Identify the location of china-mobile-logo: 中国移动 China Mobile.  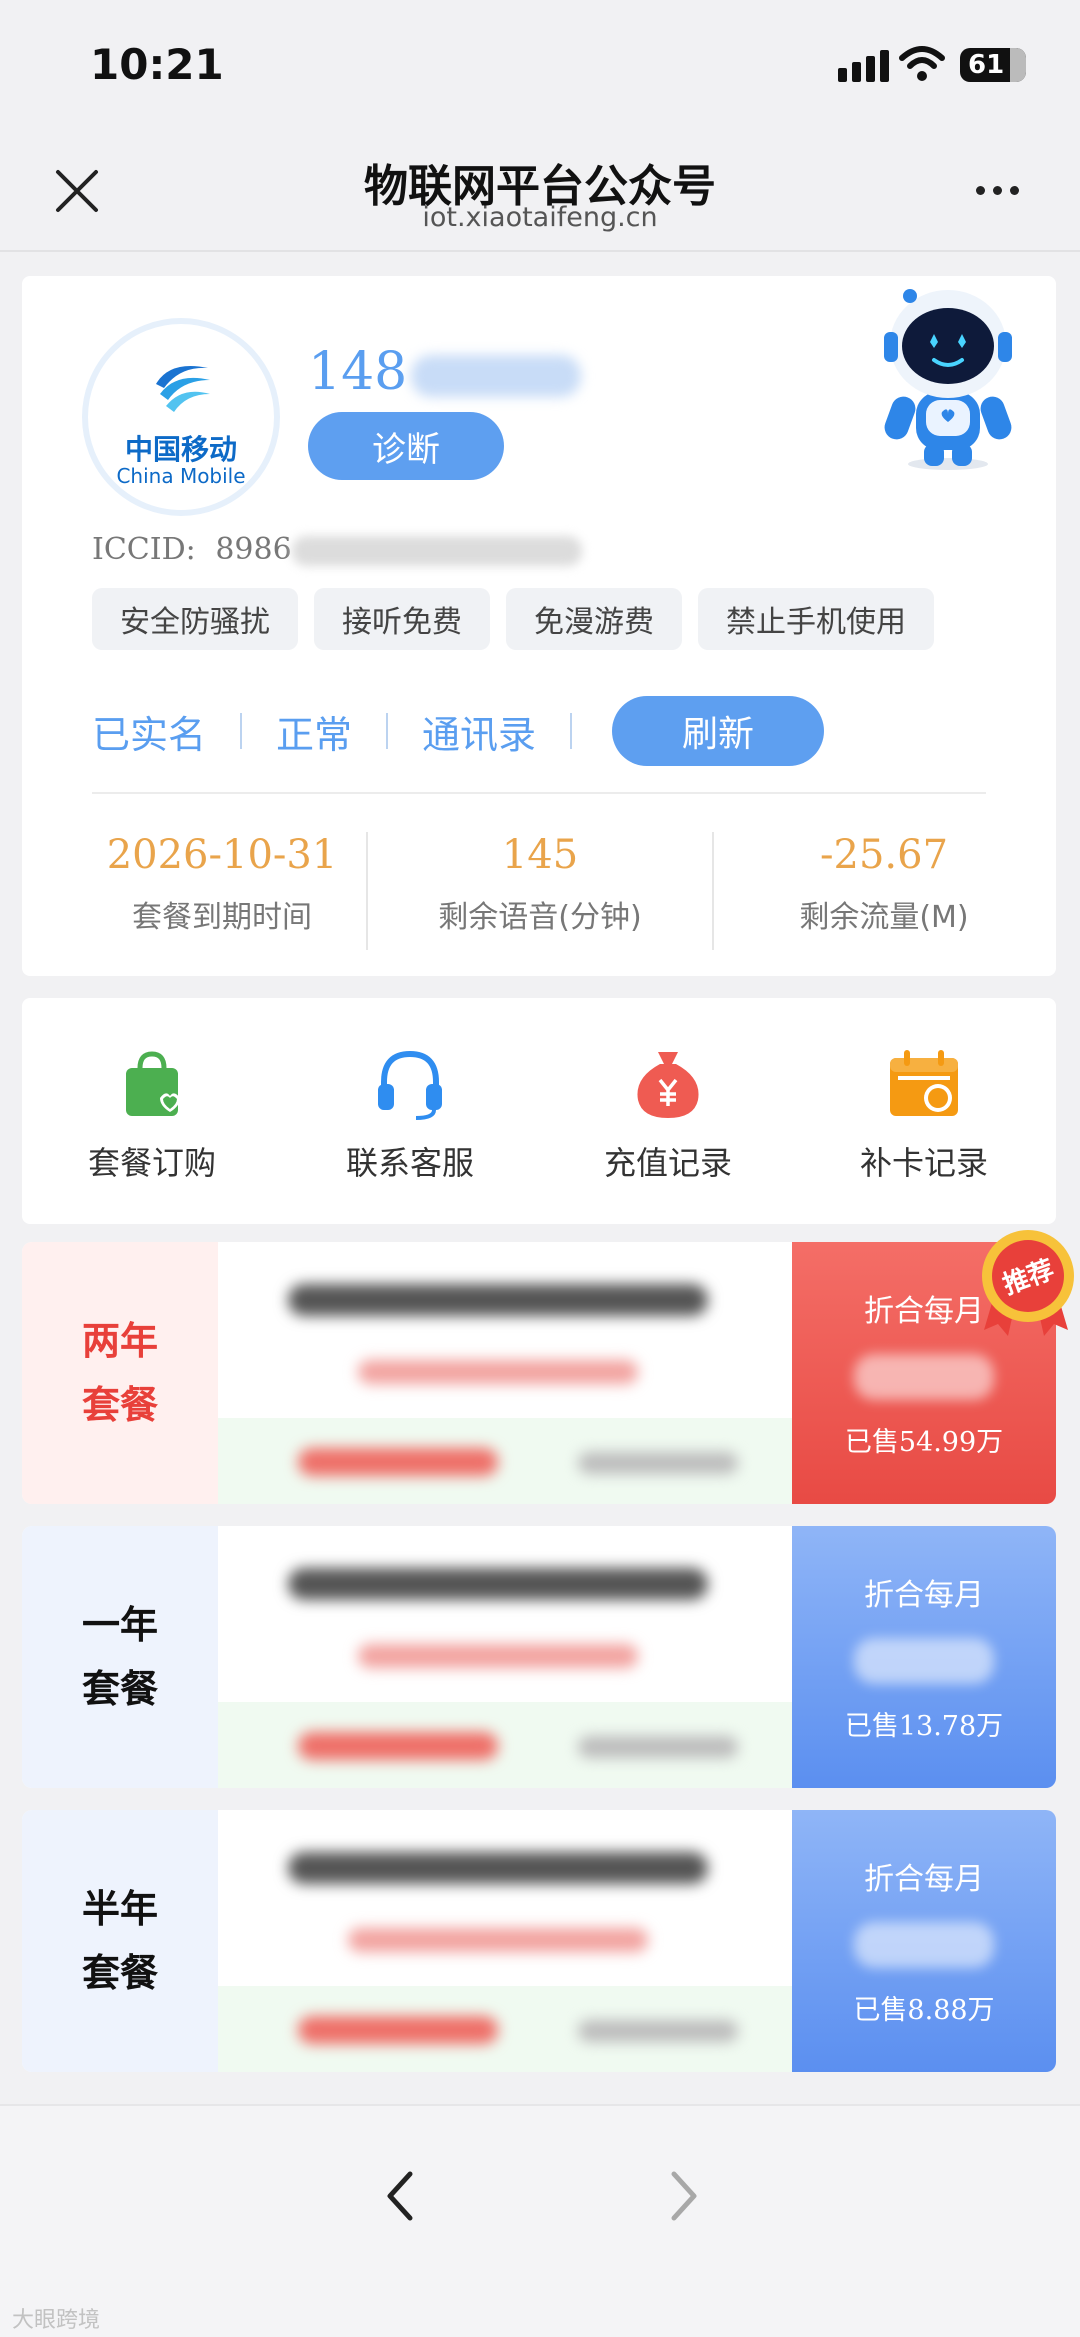
(181, 417).